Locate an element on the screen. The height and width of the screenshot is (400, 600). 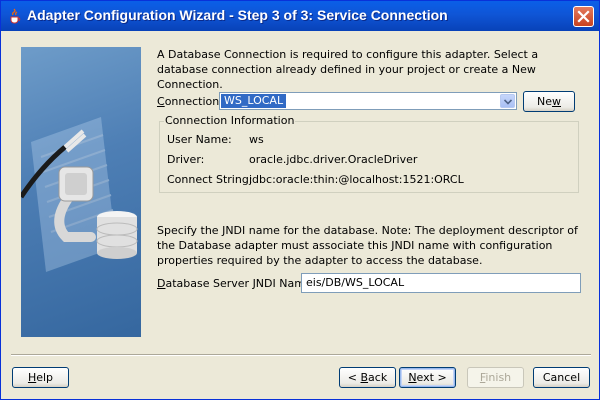
connection-selected-value: WS_LOCAL is located at coordinates (254, 101).